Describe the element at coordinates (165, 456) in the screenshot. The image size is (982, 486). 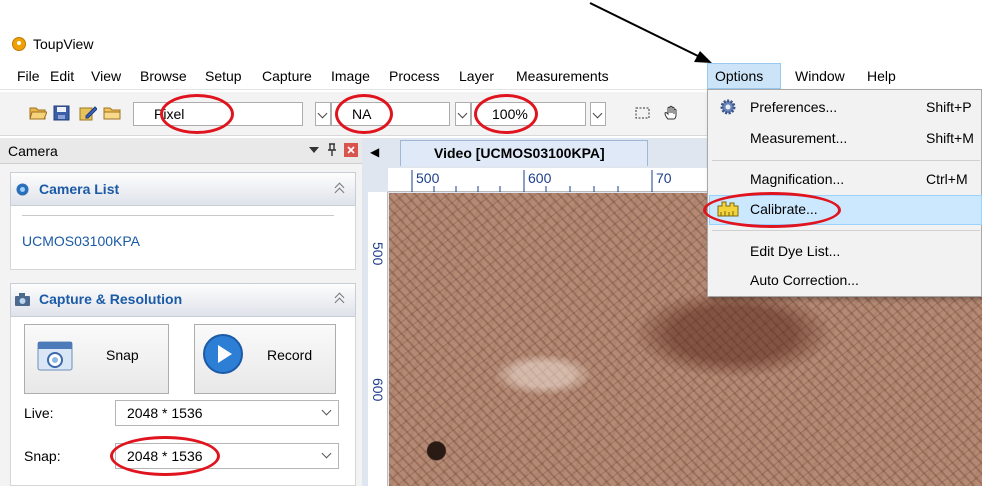
I see `snap-resolution-value: 2048 * 1536` at that location.